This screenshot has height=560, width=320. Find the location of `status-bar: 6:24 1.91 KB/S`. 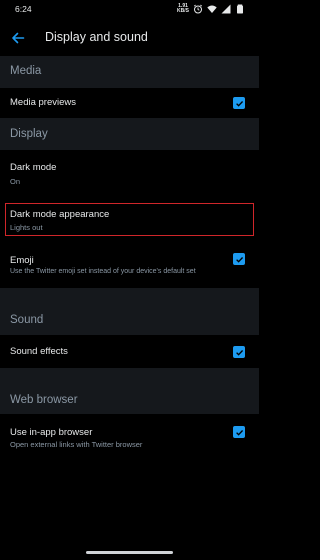

status-bar: 6:24 1.91 KB/S is located at coordinates (129, 10).